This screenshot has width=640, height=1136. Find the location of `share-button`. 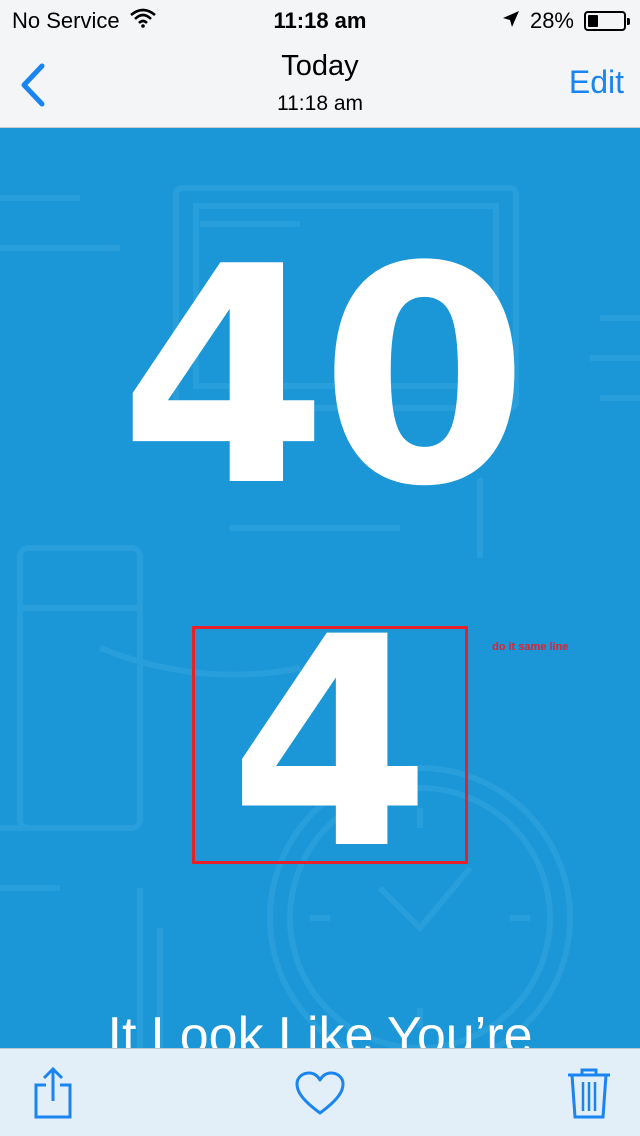

share-button is located at coordinates (53, 1092).